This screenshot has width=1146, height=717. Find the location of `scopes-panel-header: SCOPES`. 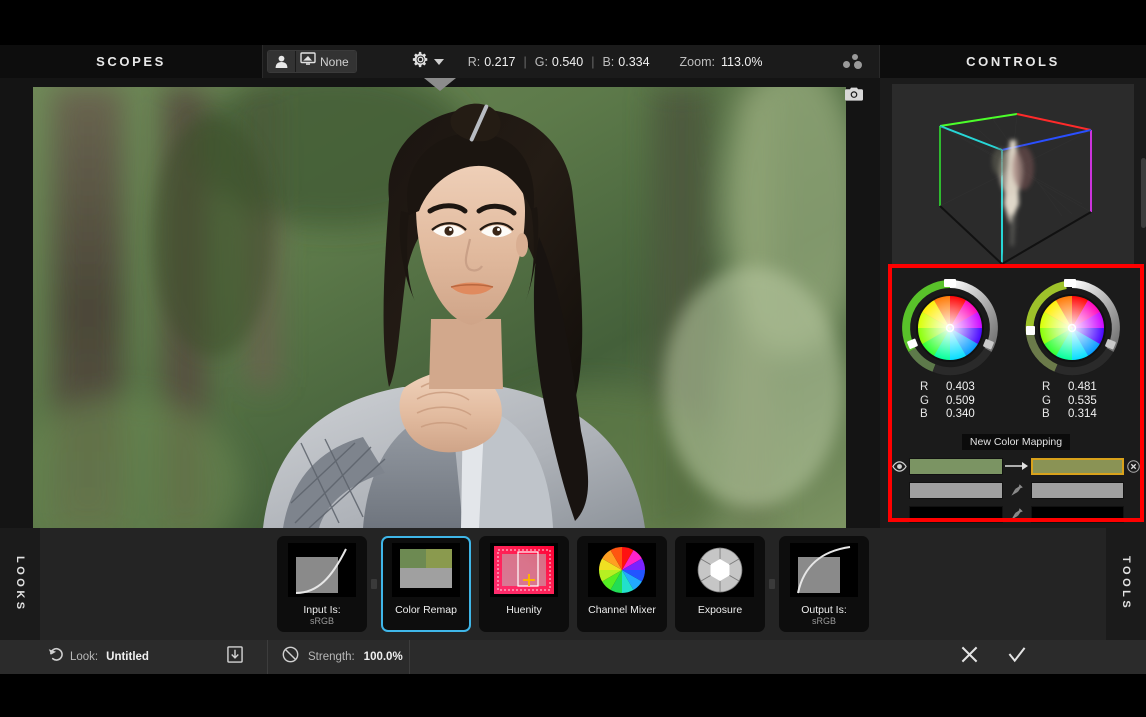

scopes-panel-header: SCOPES is located at coordinates (131, 61).